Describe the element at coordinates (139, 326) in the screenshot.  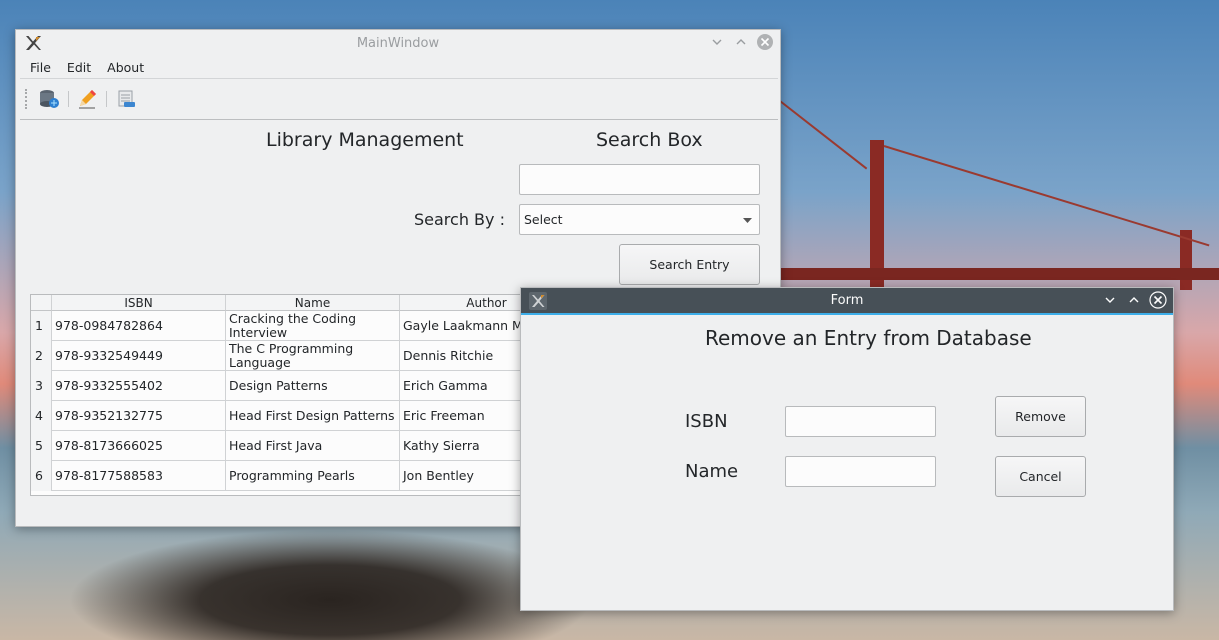
I see `isbn-cell: 978-0984782864` at that location.